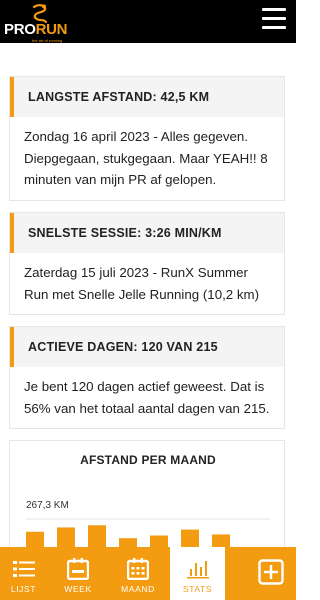 Image resolution: width=320 pixels, height=600 pixels. Describe the element at coordinates (148, 21) in the screenshot. I see `top-bar: PRORUN the art of running` at that location.